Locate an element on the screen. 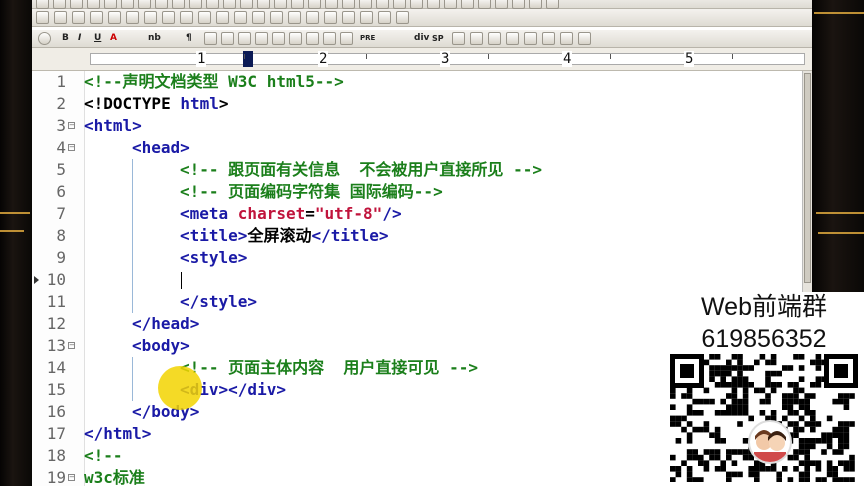 This screenshot has height=486, width=864. underline-button: U is located at coordinates (97, 38).